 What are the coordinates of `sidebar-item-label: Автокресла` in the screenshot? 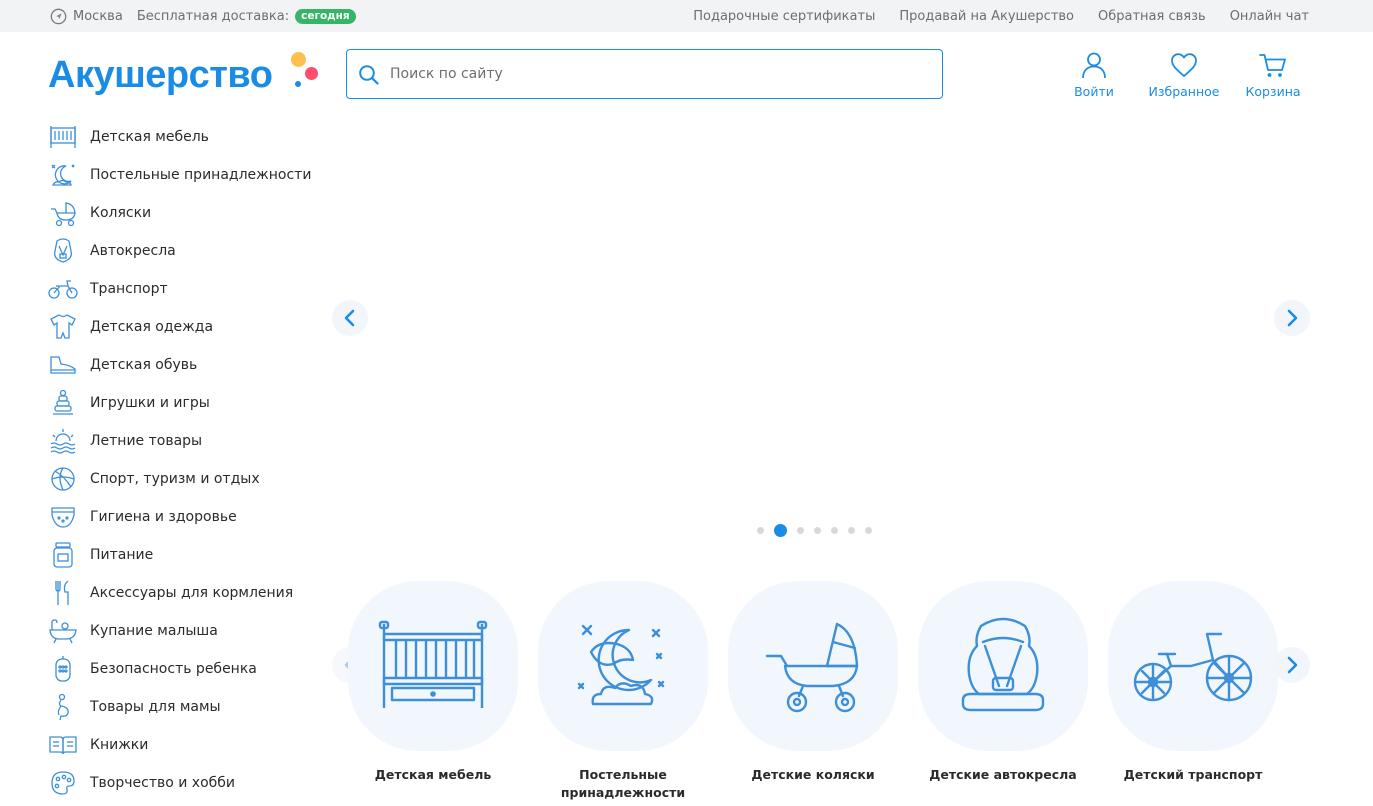 It's located at (133, 251).